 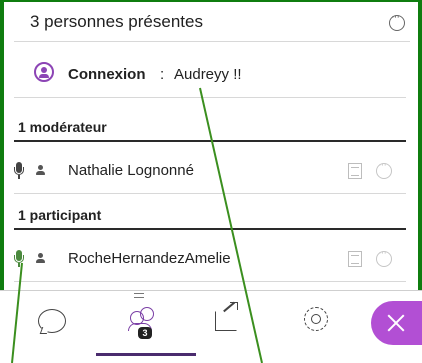 What do you see at coordinates (145, 333) in the screenshot?
I see `attendee-count-badge: 3` at bounding box center [145, 333].